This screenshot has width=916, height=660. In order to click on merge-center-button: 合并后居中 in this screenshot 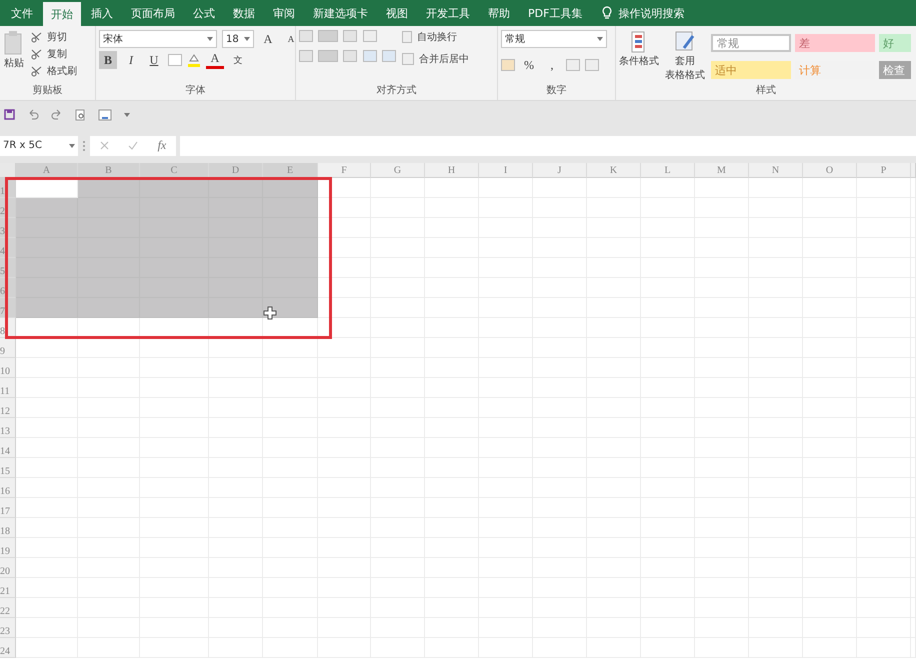, I will do `click(435, 59)`.